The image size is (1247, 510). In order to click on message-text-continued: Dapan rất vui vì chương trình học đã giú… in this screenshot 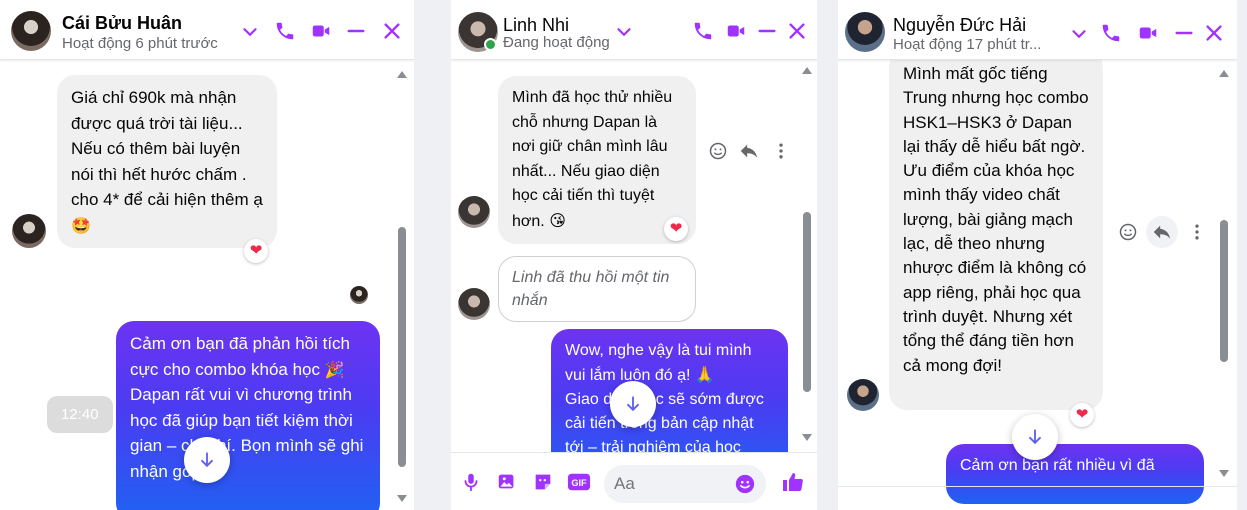, I will do `click(247, 433)`.